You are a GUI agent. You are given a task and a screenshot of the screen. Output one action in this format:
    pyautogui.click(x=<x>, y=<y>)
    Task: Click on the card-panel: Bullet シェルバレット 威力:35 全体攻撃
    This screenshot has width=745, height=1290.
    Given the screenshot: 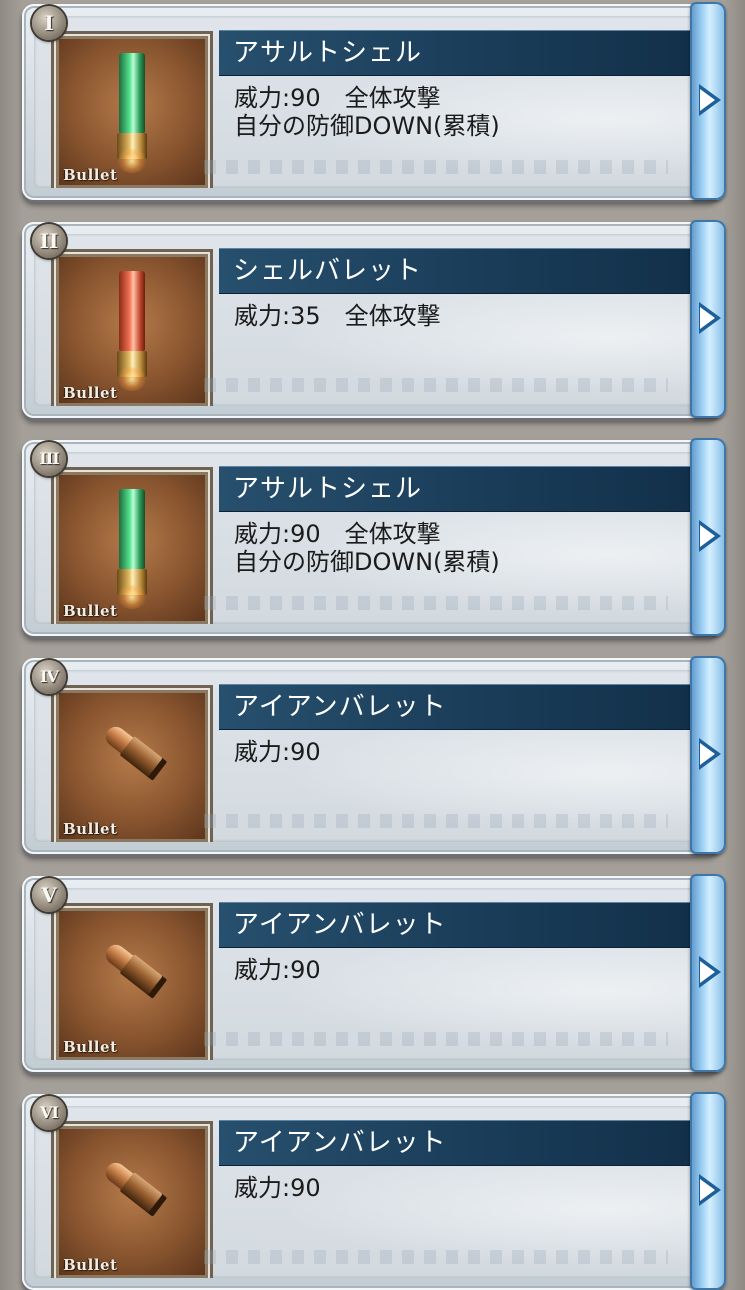 What is the action you would take?
    pyautogui.click(x=371, y=320)
    